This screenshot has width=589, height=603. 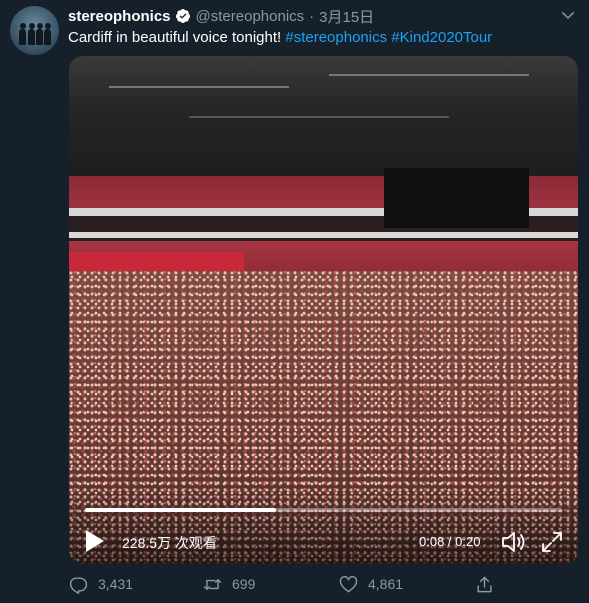 I want to click on share-button, so click(x=489, y=584).